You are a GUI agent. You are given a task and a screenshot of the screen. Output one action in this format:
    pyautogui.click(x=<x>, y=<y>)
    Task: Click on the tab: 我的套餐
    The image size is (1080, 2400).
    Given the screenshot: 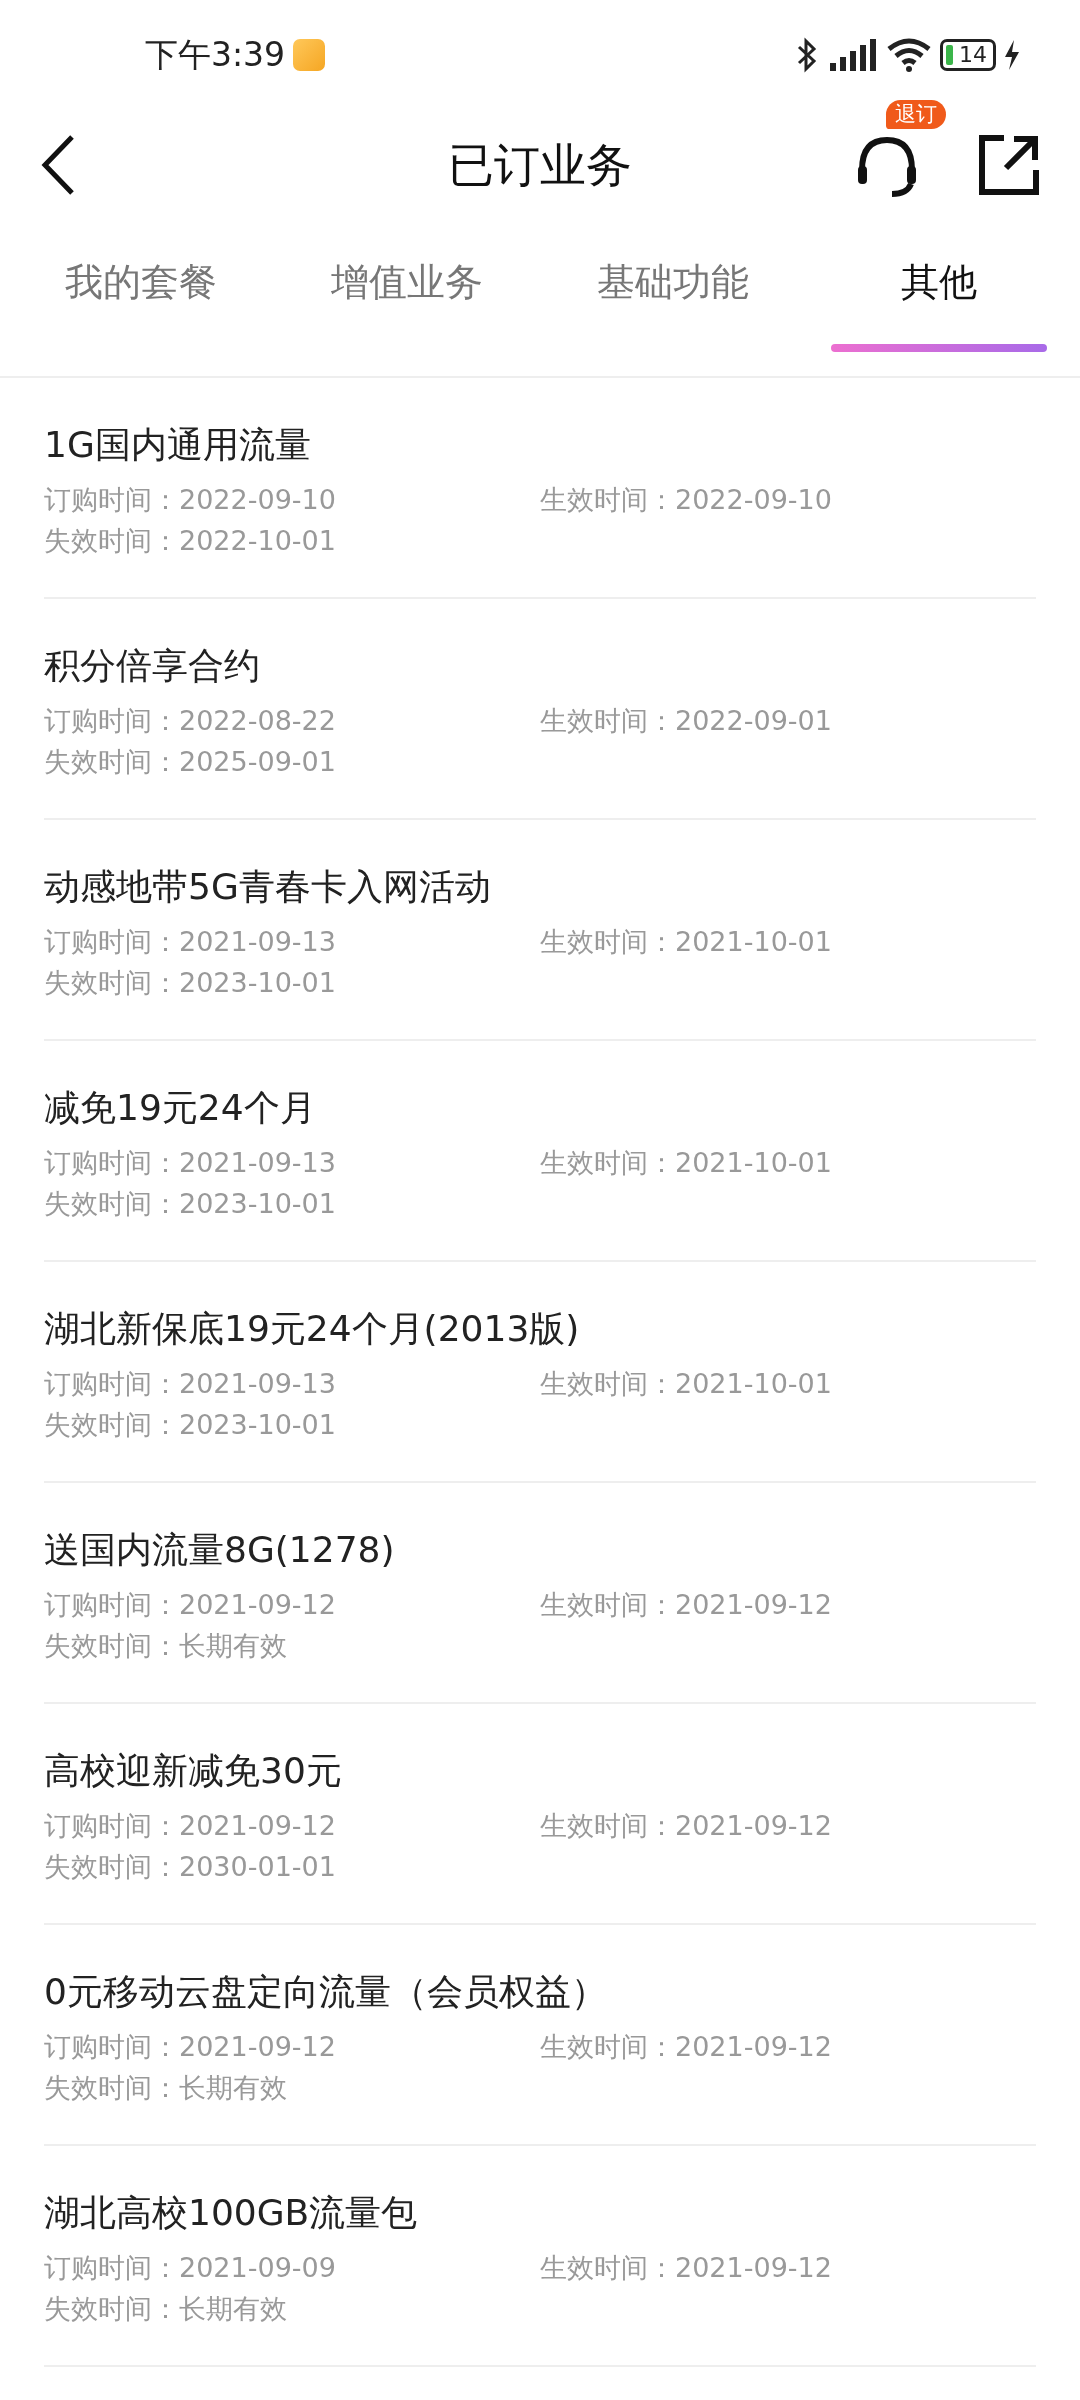 What is the action you would take?
    pyautogui.click(x=141, y=297)
    